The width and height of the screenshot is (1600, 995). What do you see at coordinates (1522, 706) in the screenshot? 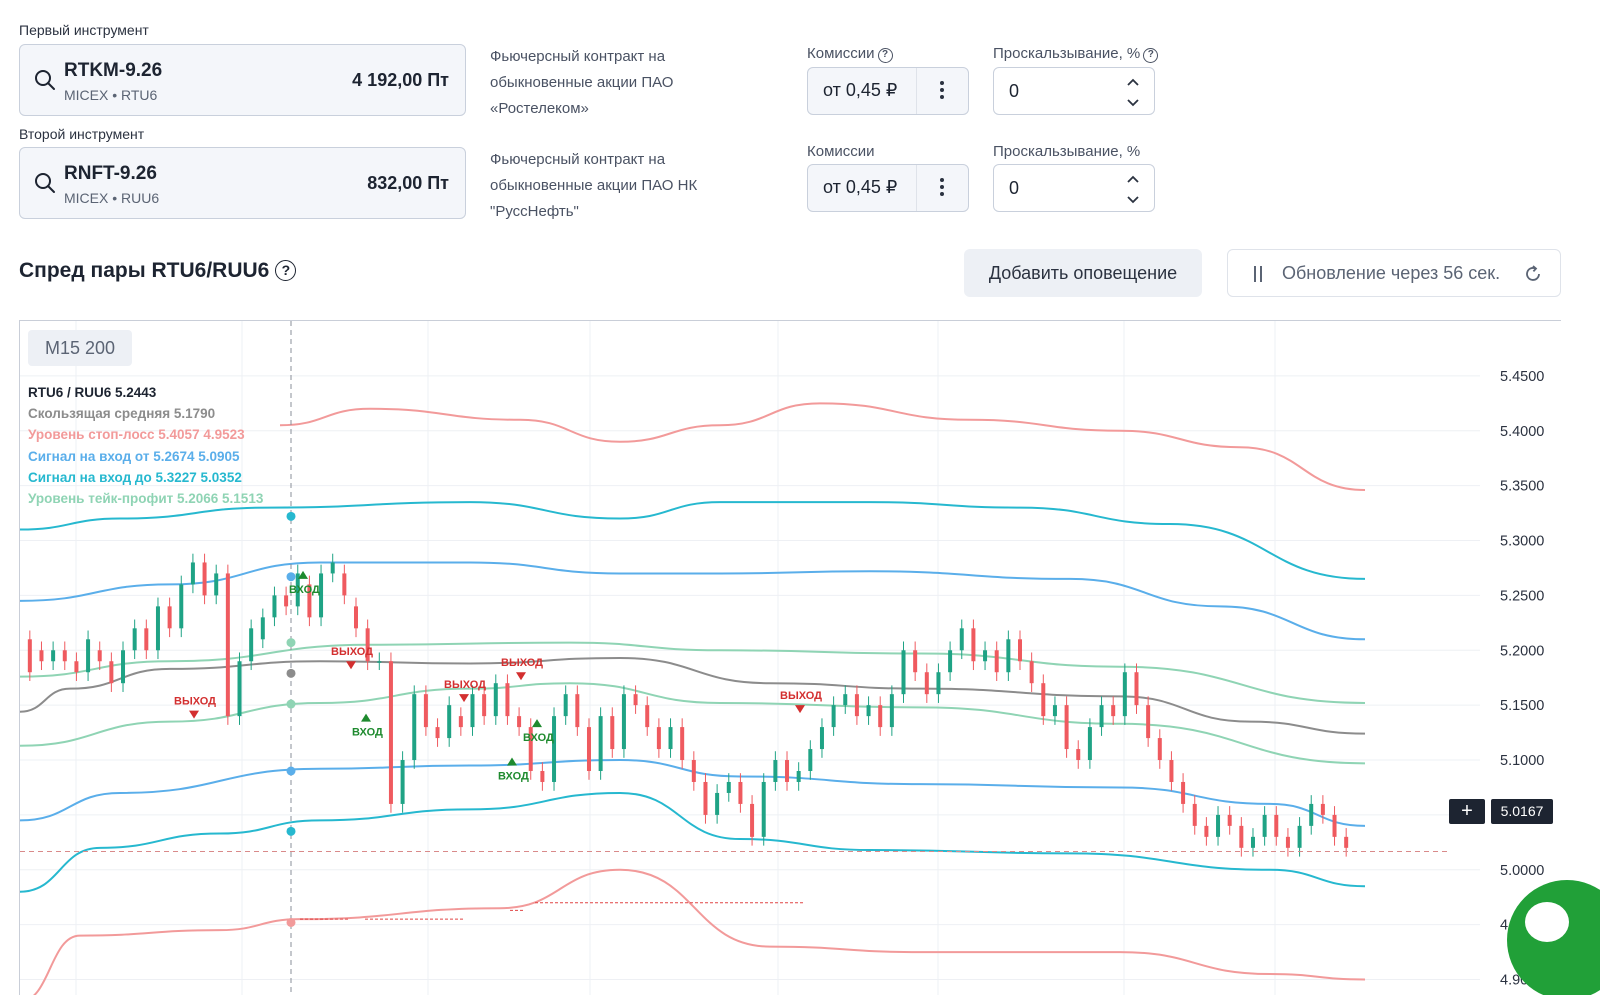
I see `y-tick-label: 5.1500` at bounding box center [1522, 706].